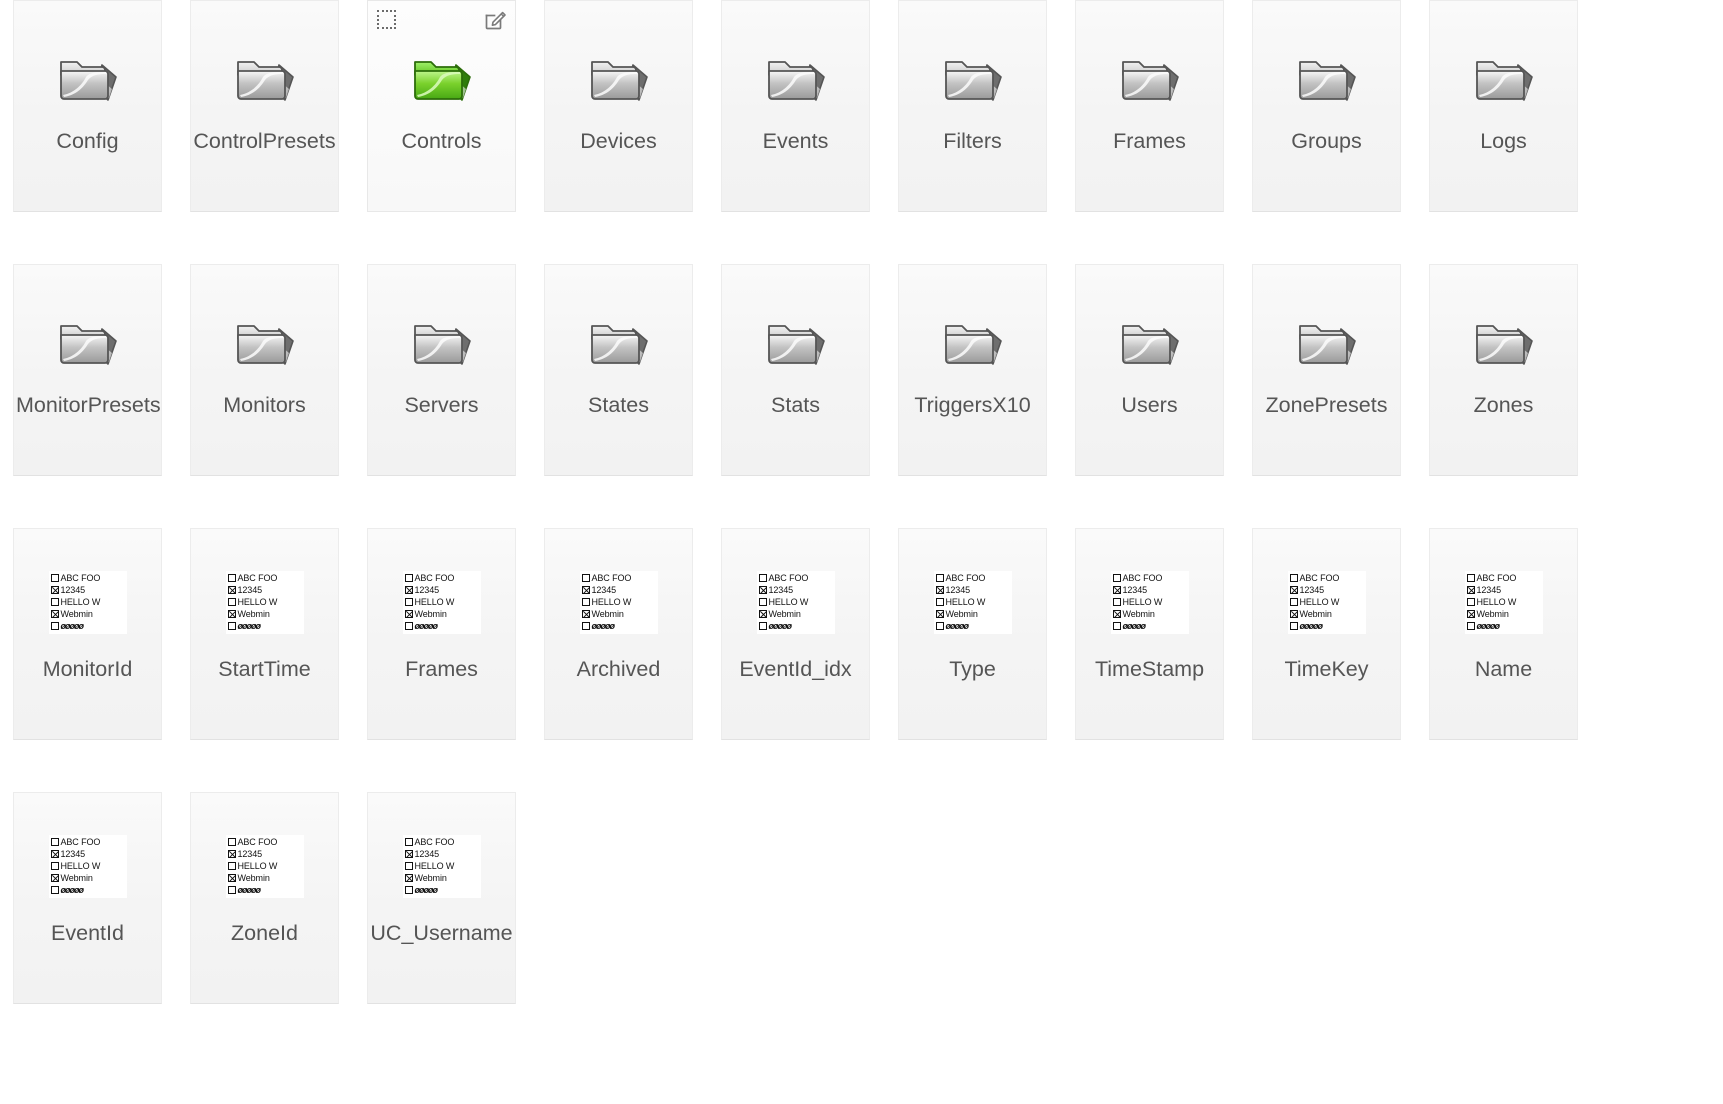  Describe the element at coordinates (87, 370) in the screenshot. I see `grid-item-folder: MonitorPresets` at that location.